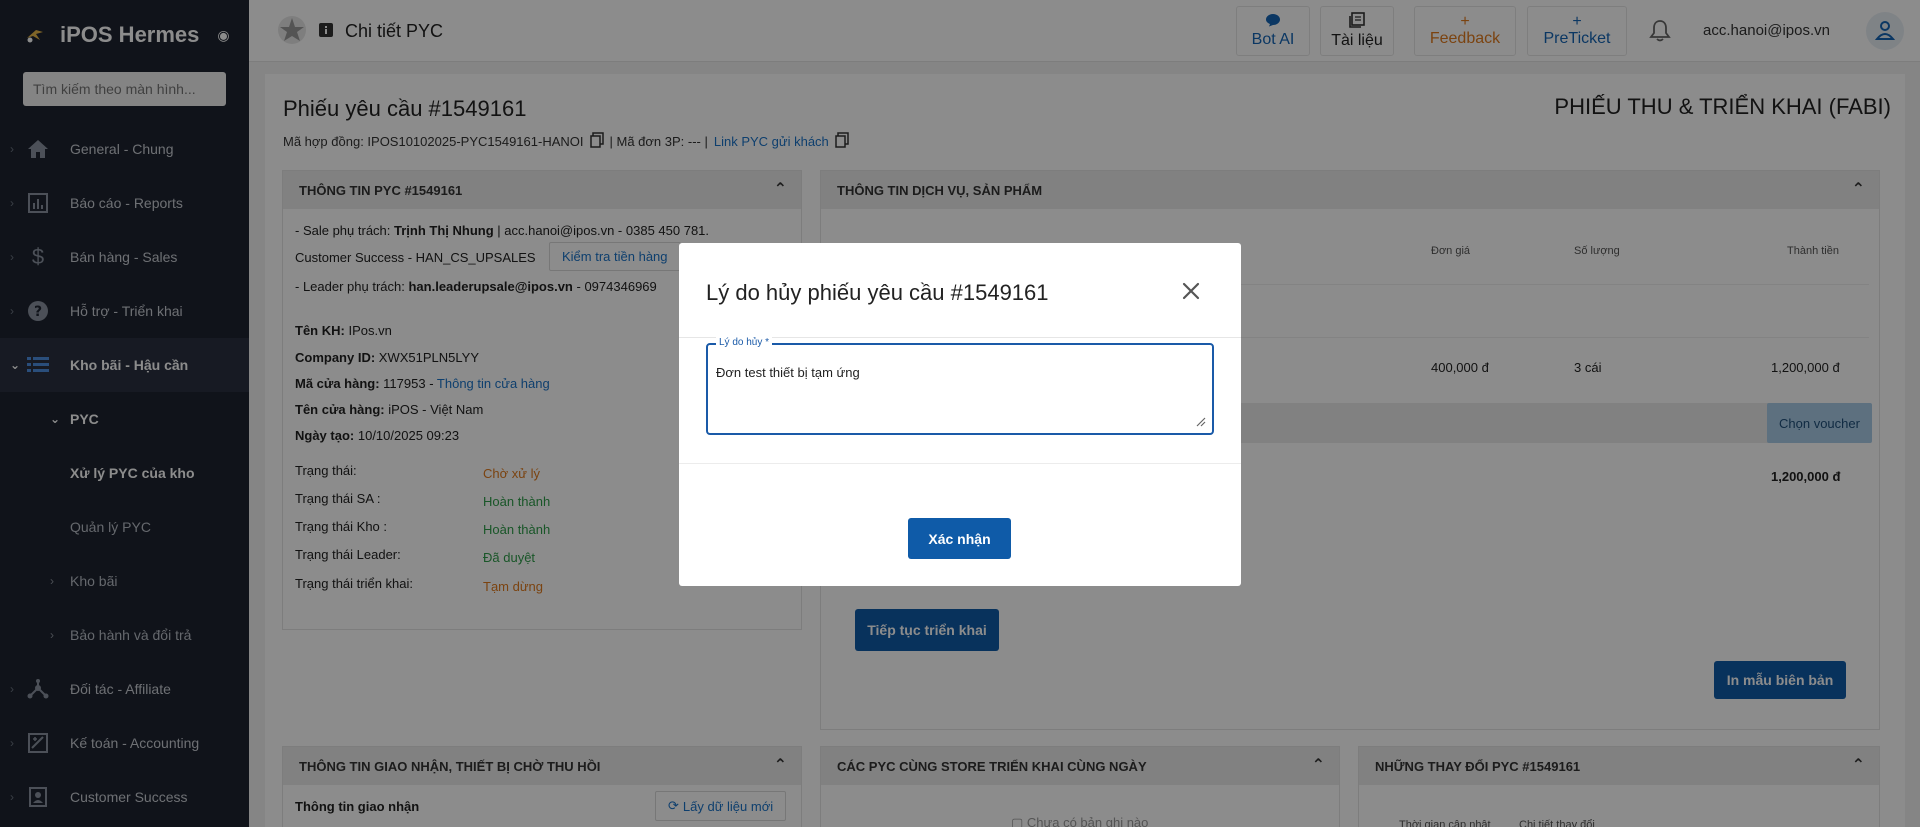  Describe the element at coordinates (1191, 291) in the screenshot. I see `close-icon` at that location.